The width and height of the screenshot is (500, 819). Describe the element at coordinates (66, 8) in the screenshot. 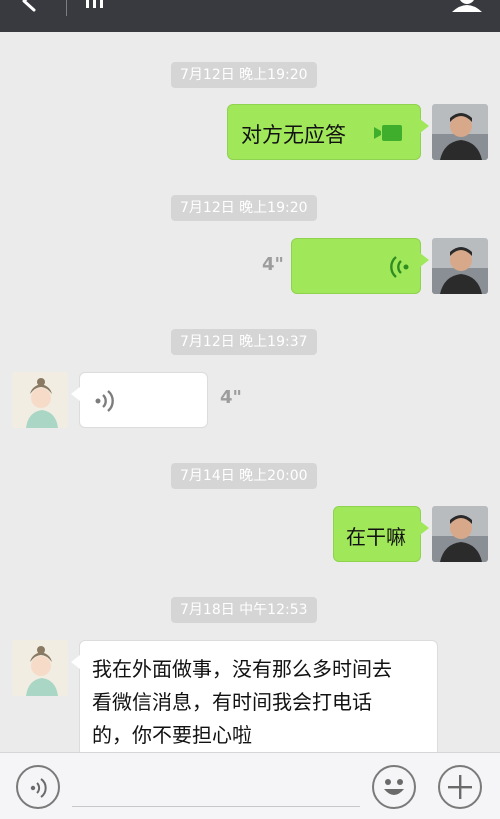

I see `title-divider` at that location.